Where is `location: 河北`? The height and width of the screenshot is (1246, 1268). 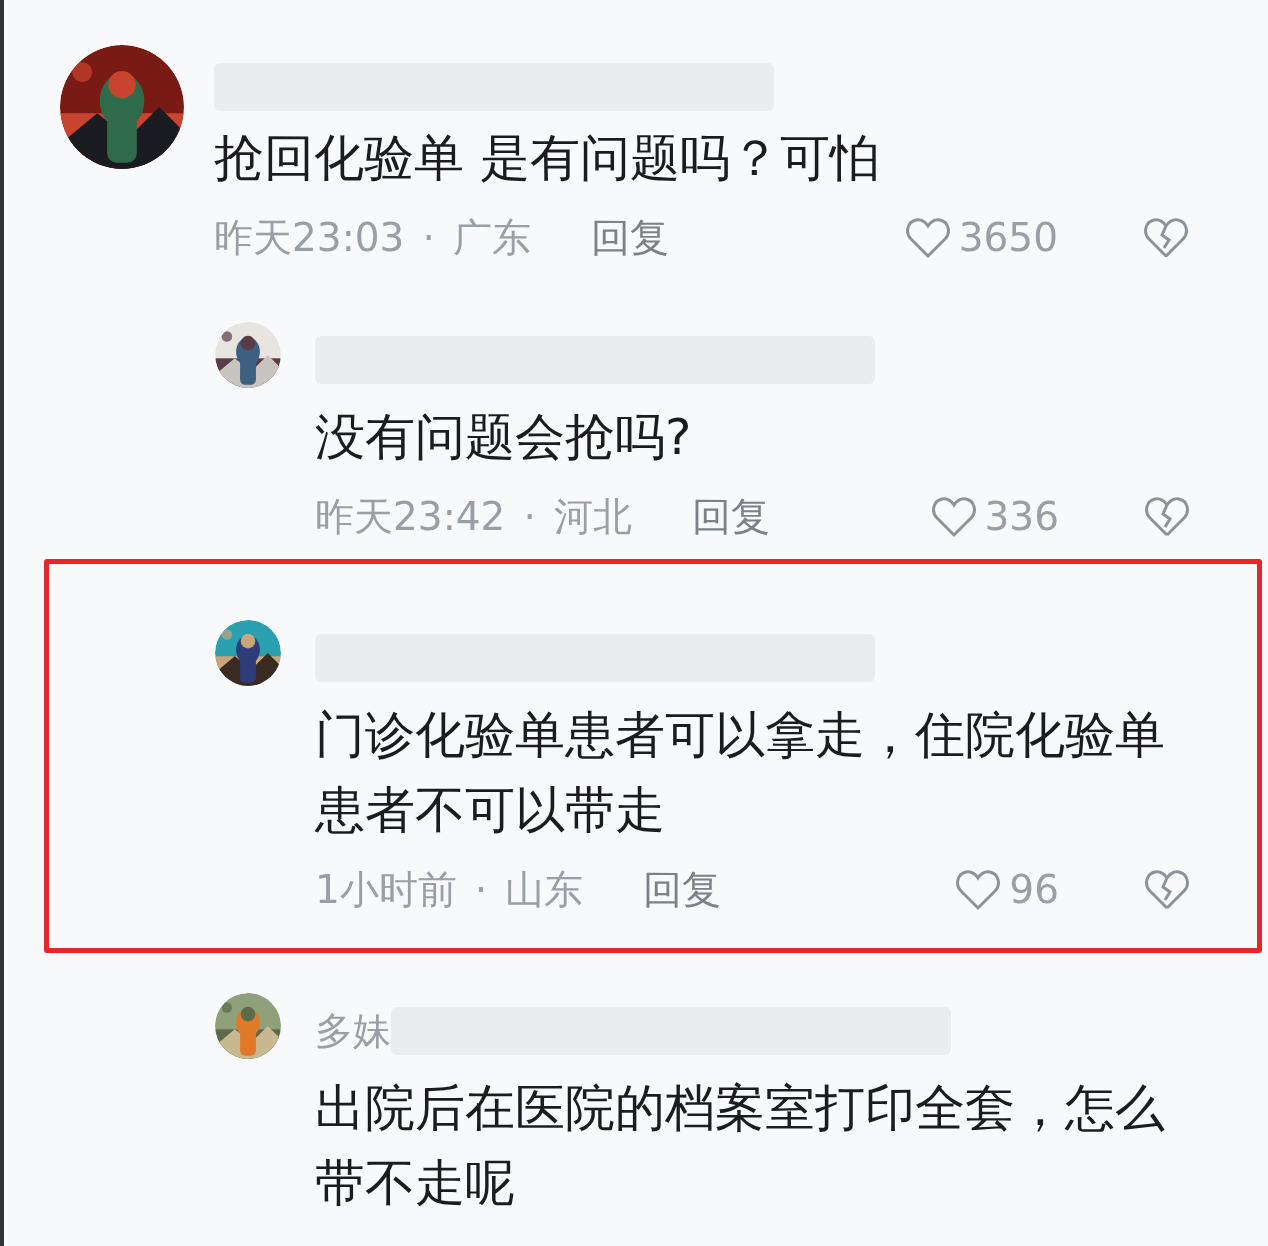
location: 河北 is located at coordinates (592, 516).